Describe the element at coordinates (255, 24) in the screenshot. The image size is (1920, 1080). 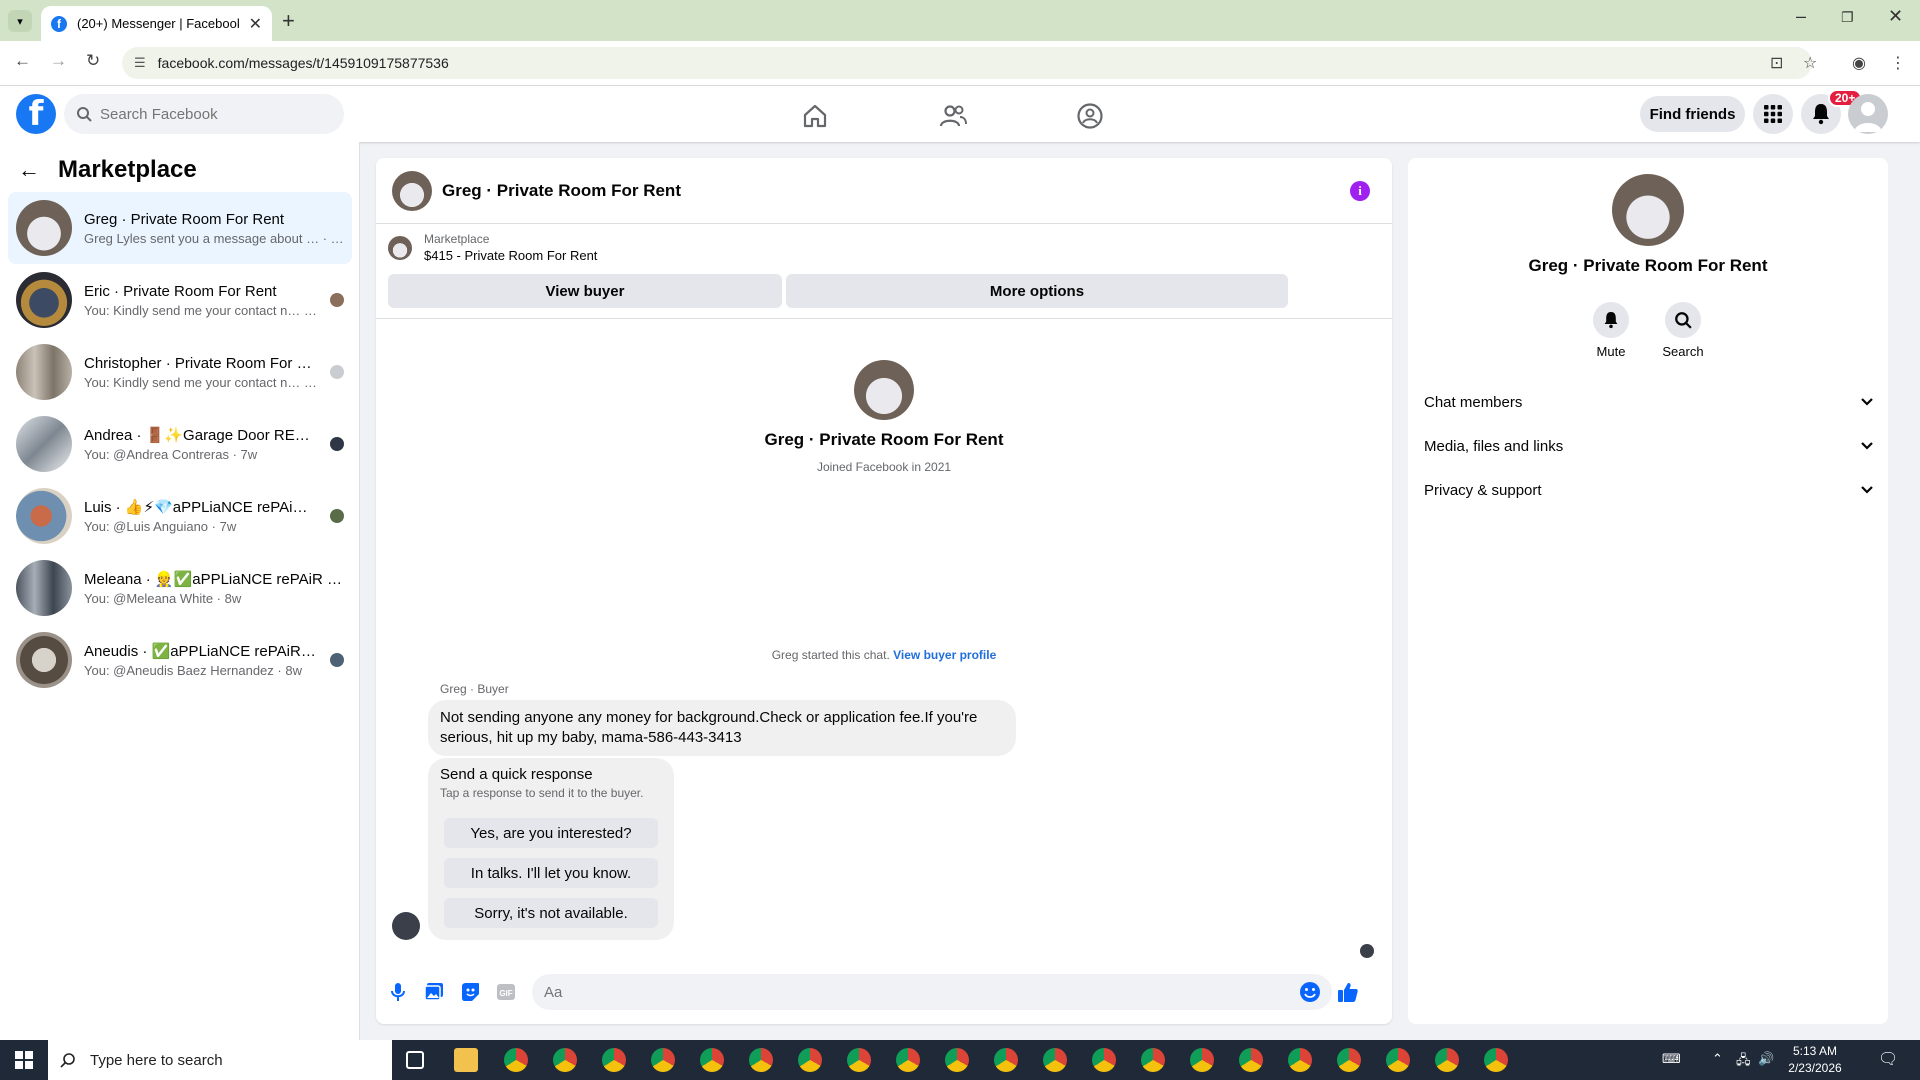
I see `close-tab-icon: ✕` at that location.